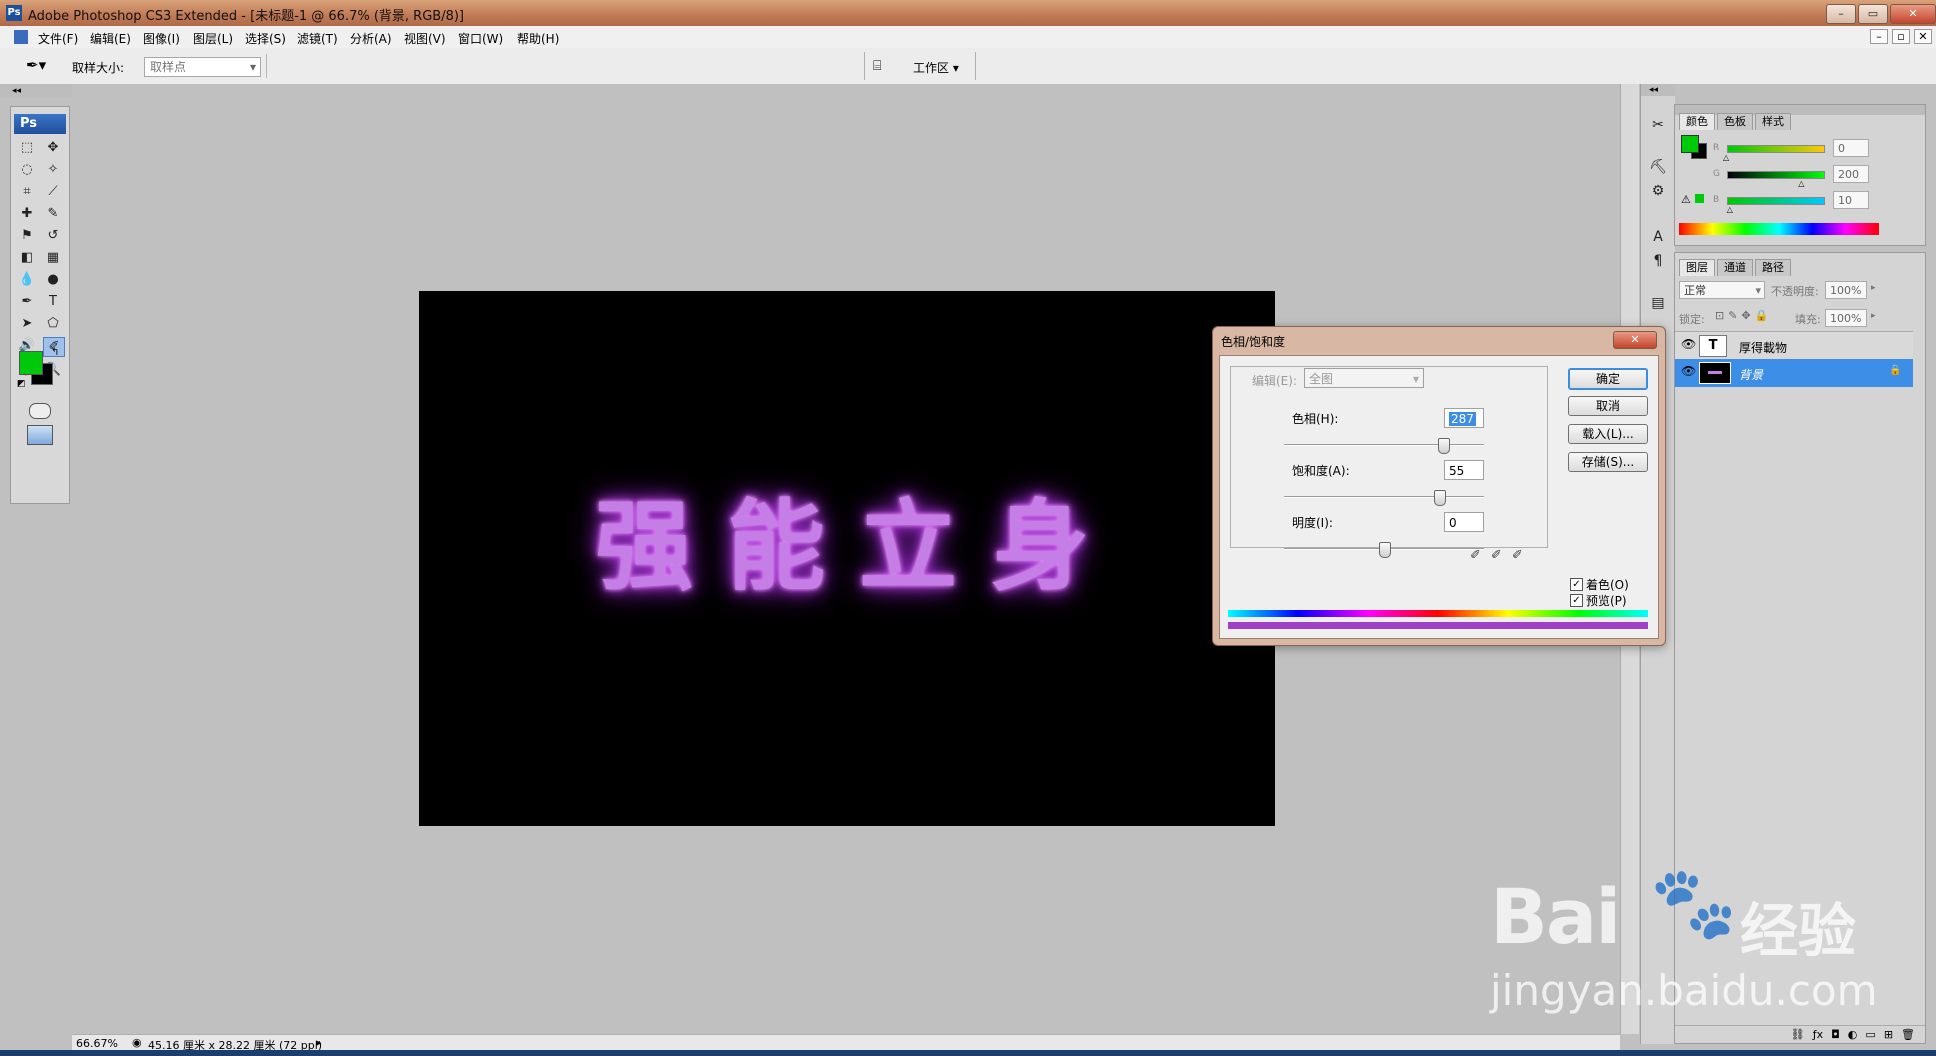 The height and width of the screenshot is (1056, 1936). What do you see at coordinates (1735, 267) in the screenshot?
I see `tab-channels: 通道` at bounding box center [1735, 267].